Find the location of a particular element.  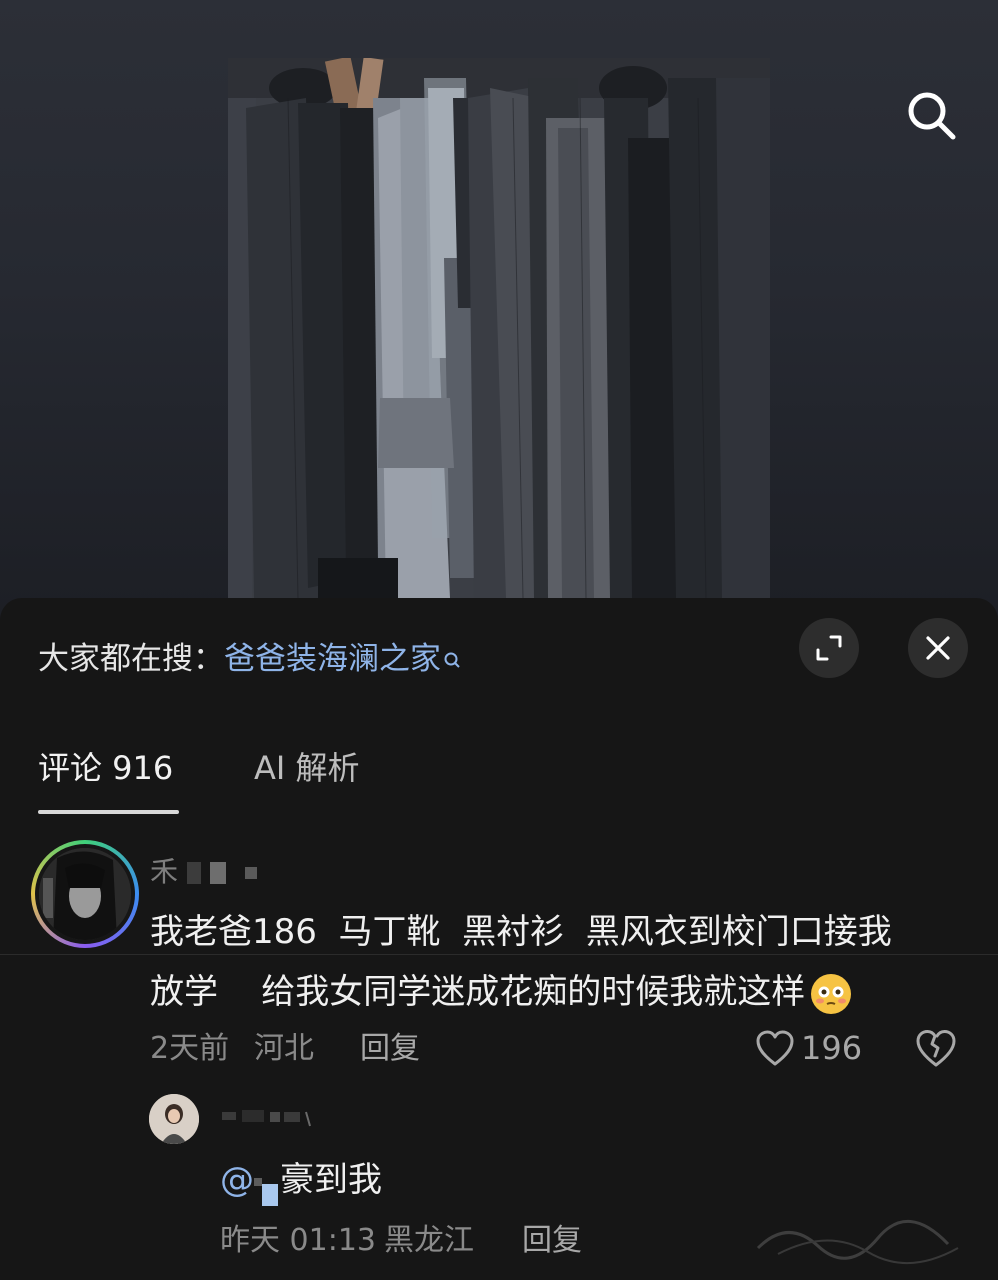

close-button is located at coordinates (938, 648).